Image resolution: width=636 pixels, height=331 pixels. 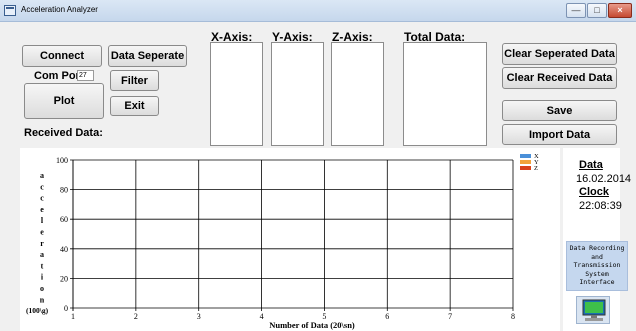 I want to click on y-tick-label: 40, so click(x=64, y=249).